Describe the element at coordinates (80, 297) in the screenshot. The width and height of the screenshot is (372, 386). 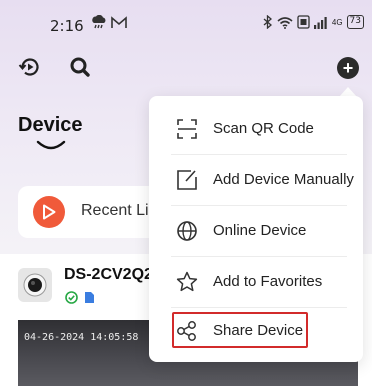
I see `device-status` at that location.